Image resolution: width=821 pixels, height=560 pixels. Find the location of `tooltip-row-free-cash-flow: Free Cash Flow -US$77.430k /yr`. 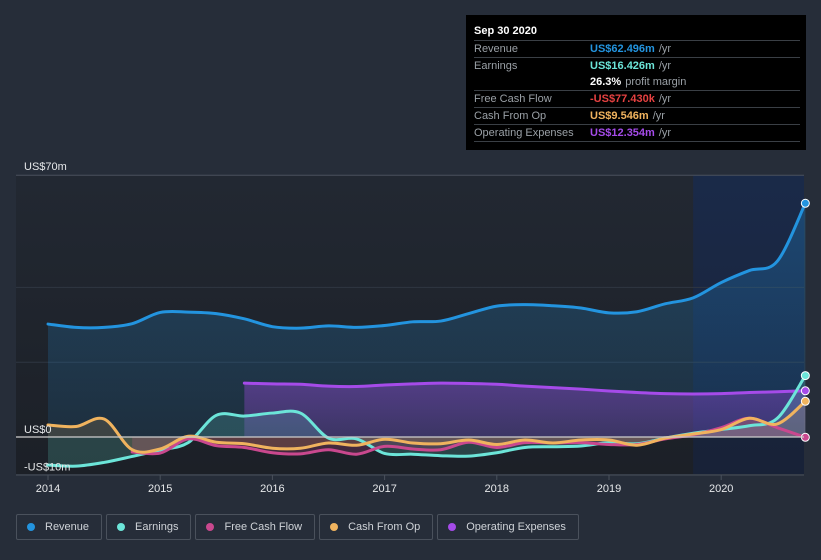

tooltip-row-free-cash-flow: Free Cash Flow -US$77.430k /yr is located at coordinates (637, 99).